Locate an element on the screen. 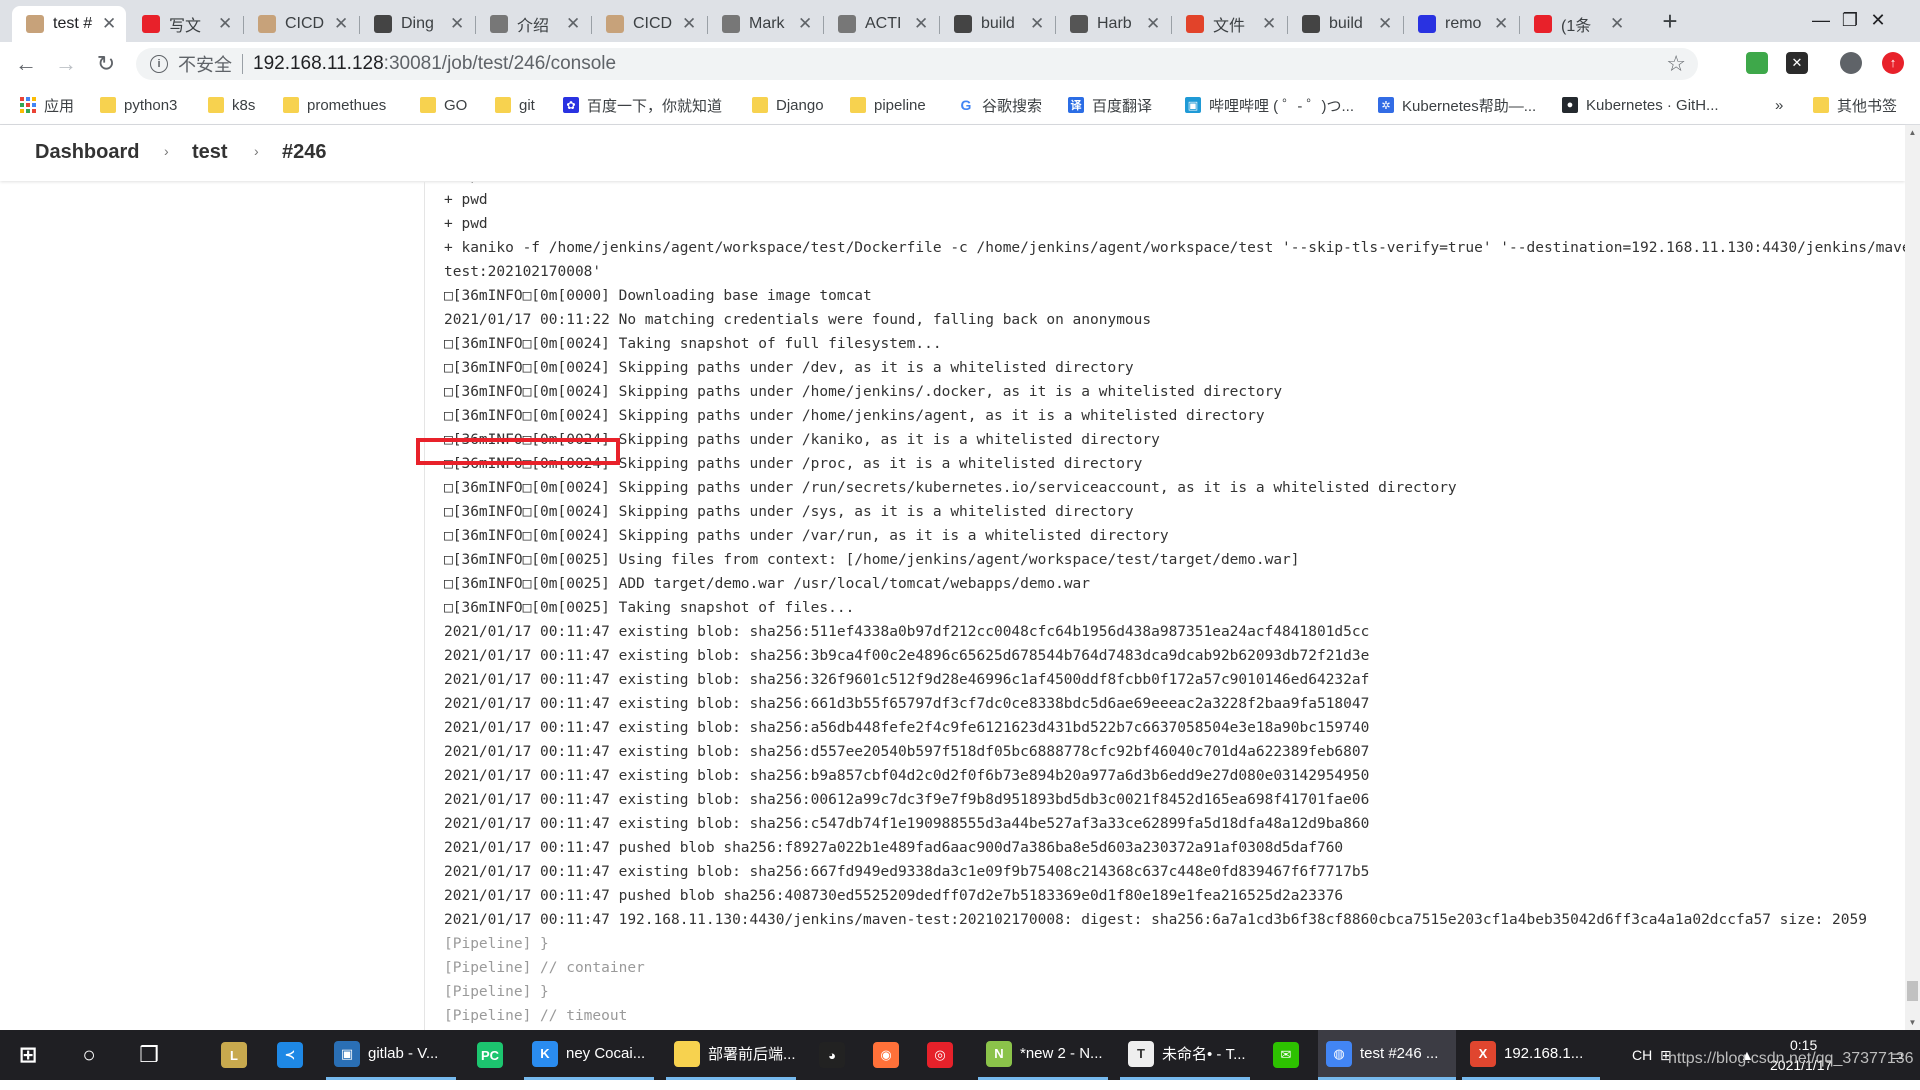  profile-avatar-icon is located at coordinates (1851, 63).